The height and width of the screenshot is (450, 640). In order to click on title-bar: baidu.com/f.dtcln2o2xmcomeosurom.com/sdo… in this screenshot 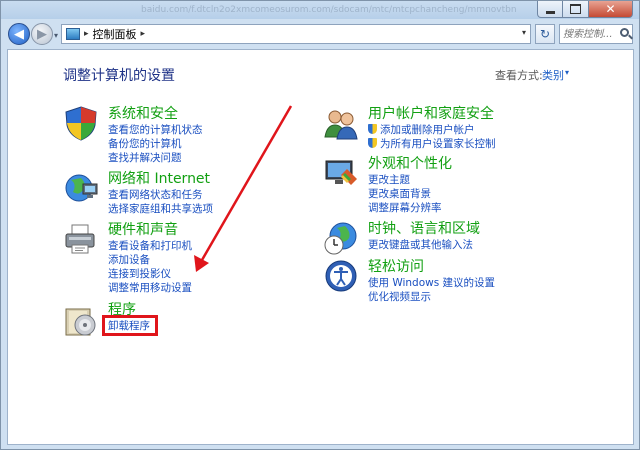, I will do `click(320, 10)`.